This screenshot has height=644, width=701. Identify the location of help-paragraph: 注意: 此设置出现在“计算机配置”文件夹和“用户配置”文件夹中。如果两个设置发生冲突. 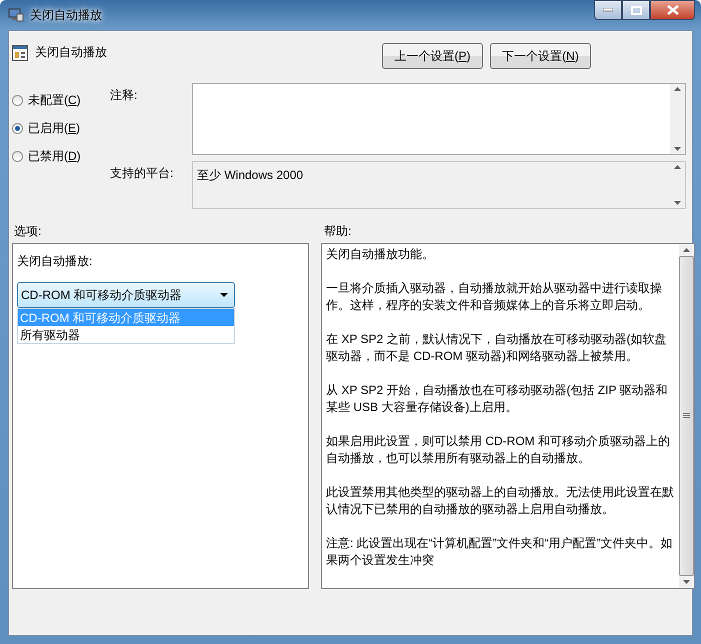
(500, 552).